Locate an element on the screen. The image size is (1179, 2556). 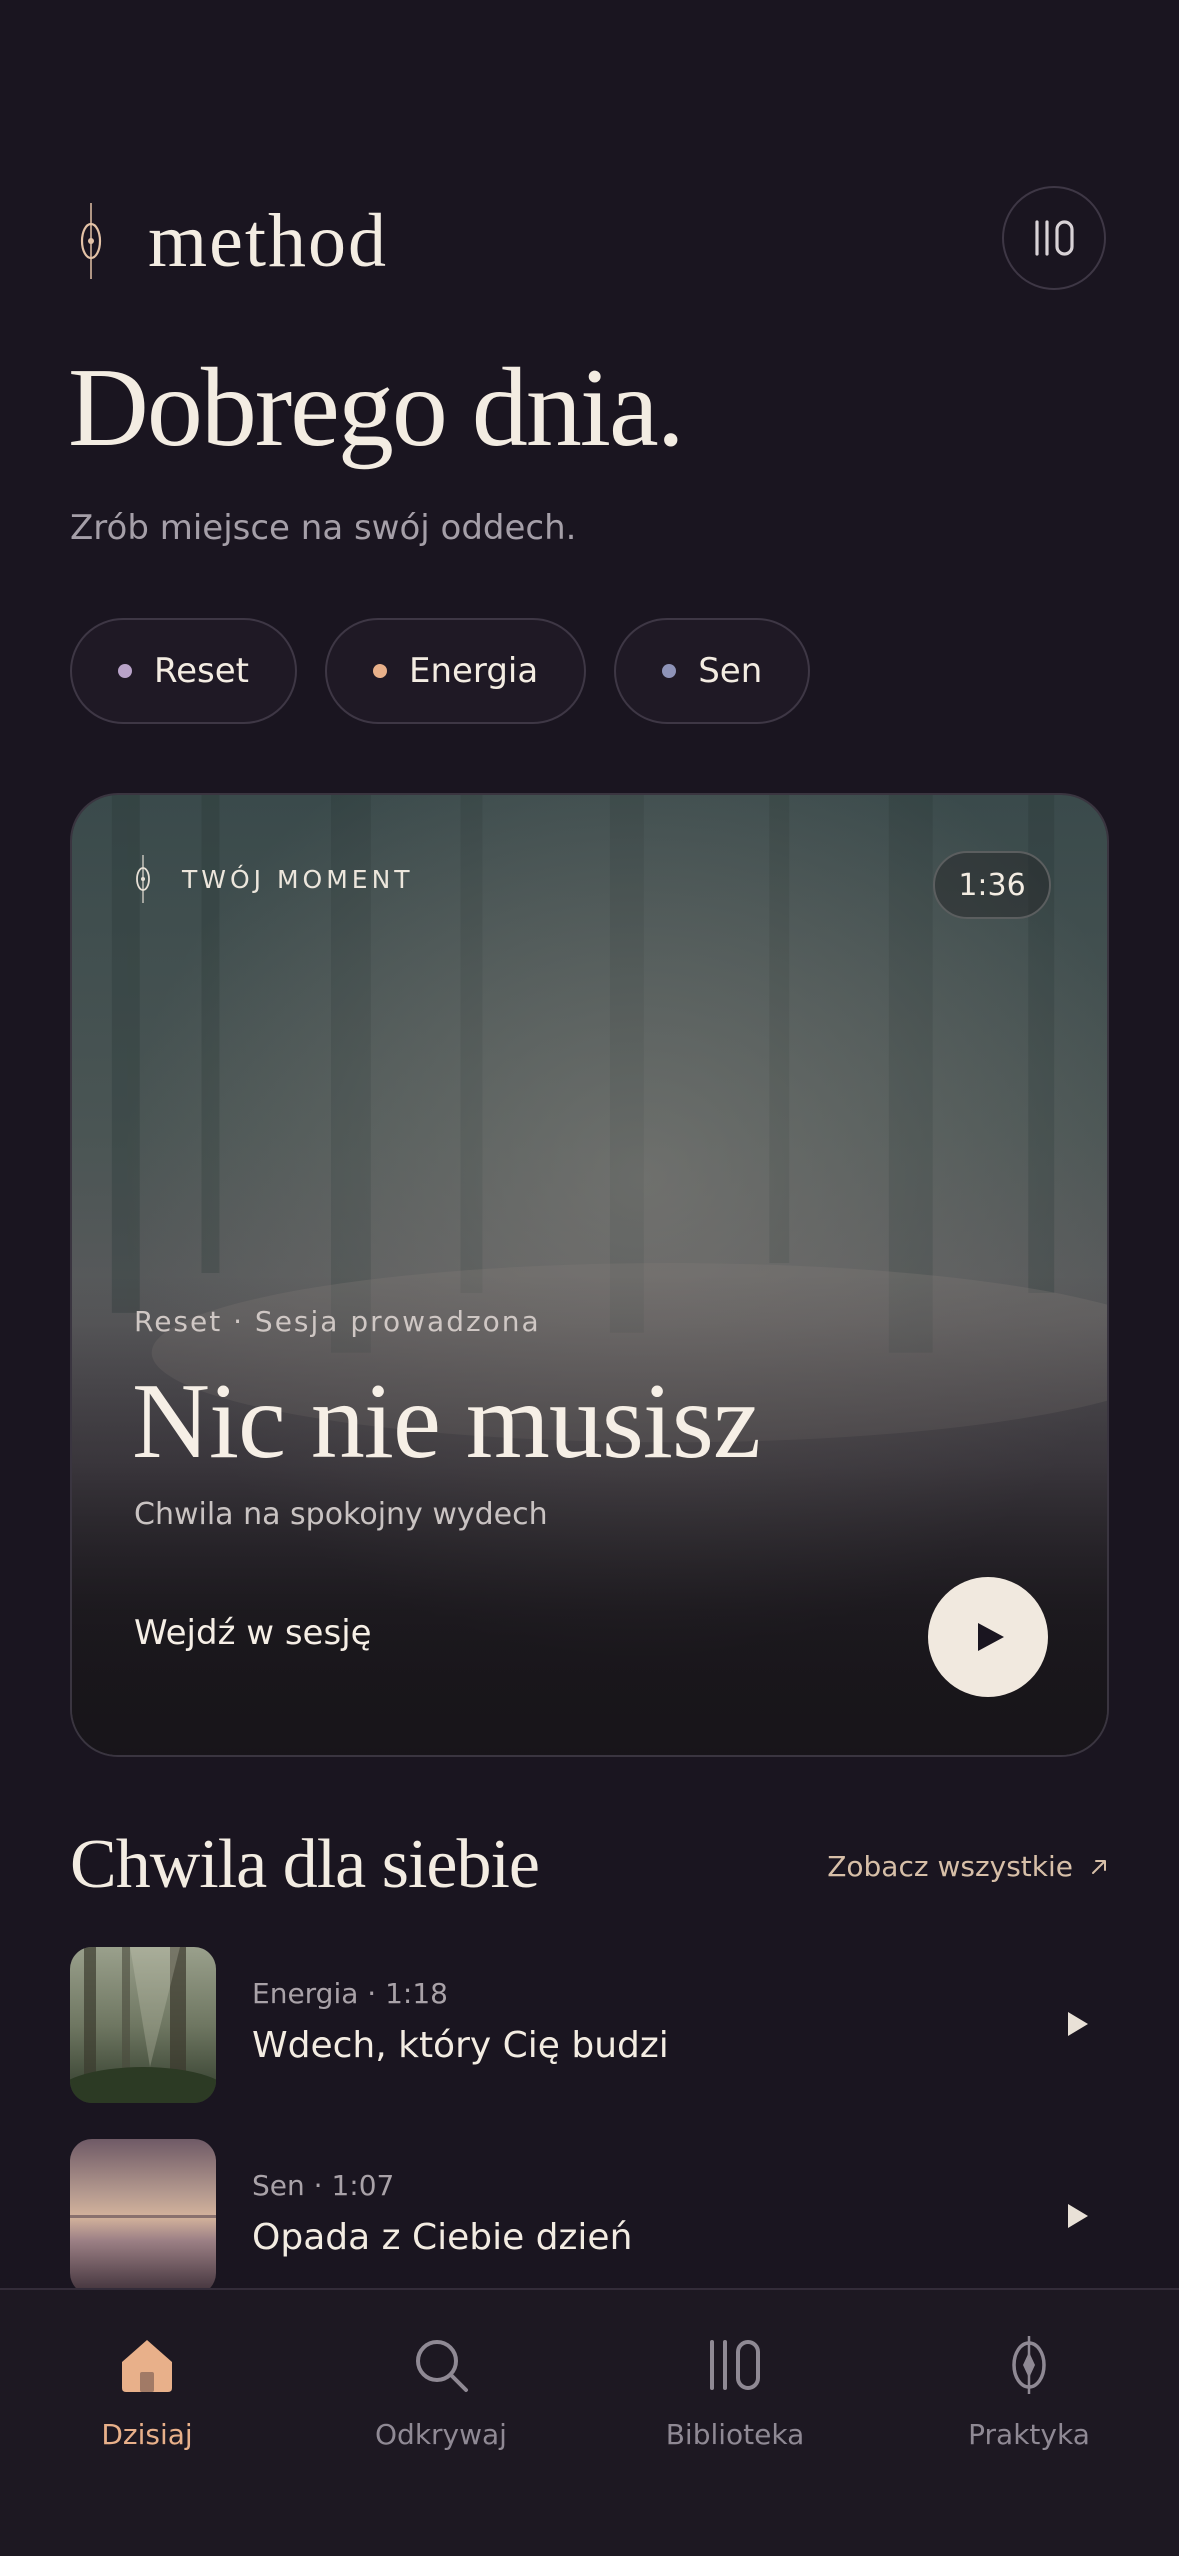
home-icon is located at coordinates (147, 2366).